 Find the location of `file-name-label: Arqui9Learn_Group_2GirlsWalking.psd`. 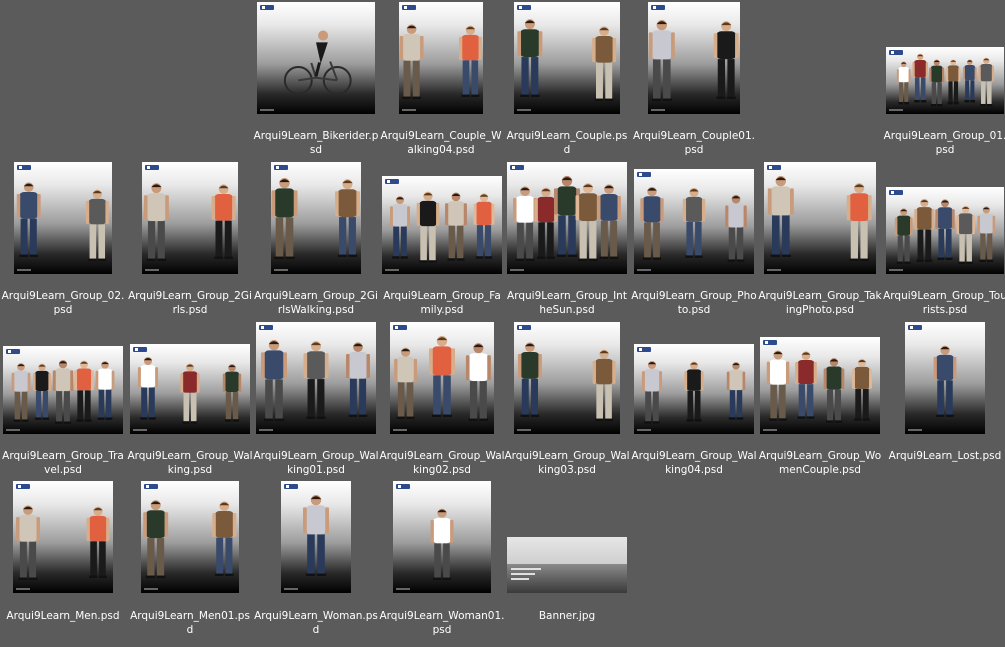

file-name-label: Arqui9Learn_Group_2GirlsWalking.psd is located at coordinates (316, 303).